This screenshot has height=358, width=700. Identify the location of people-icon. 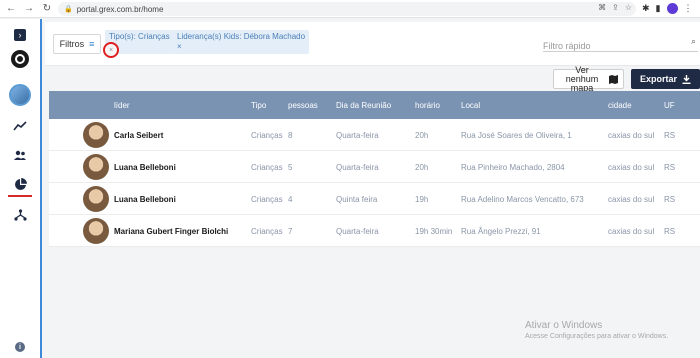
(20, 155).